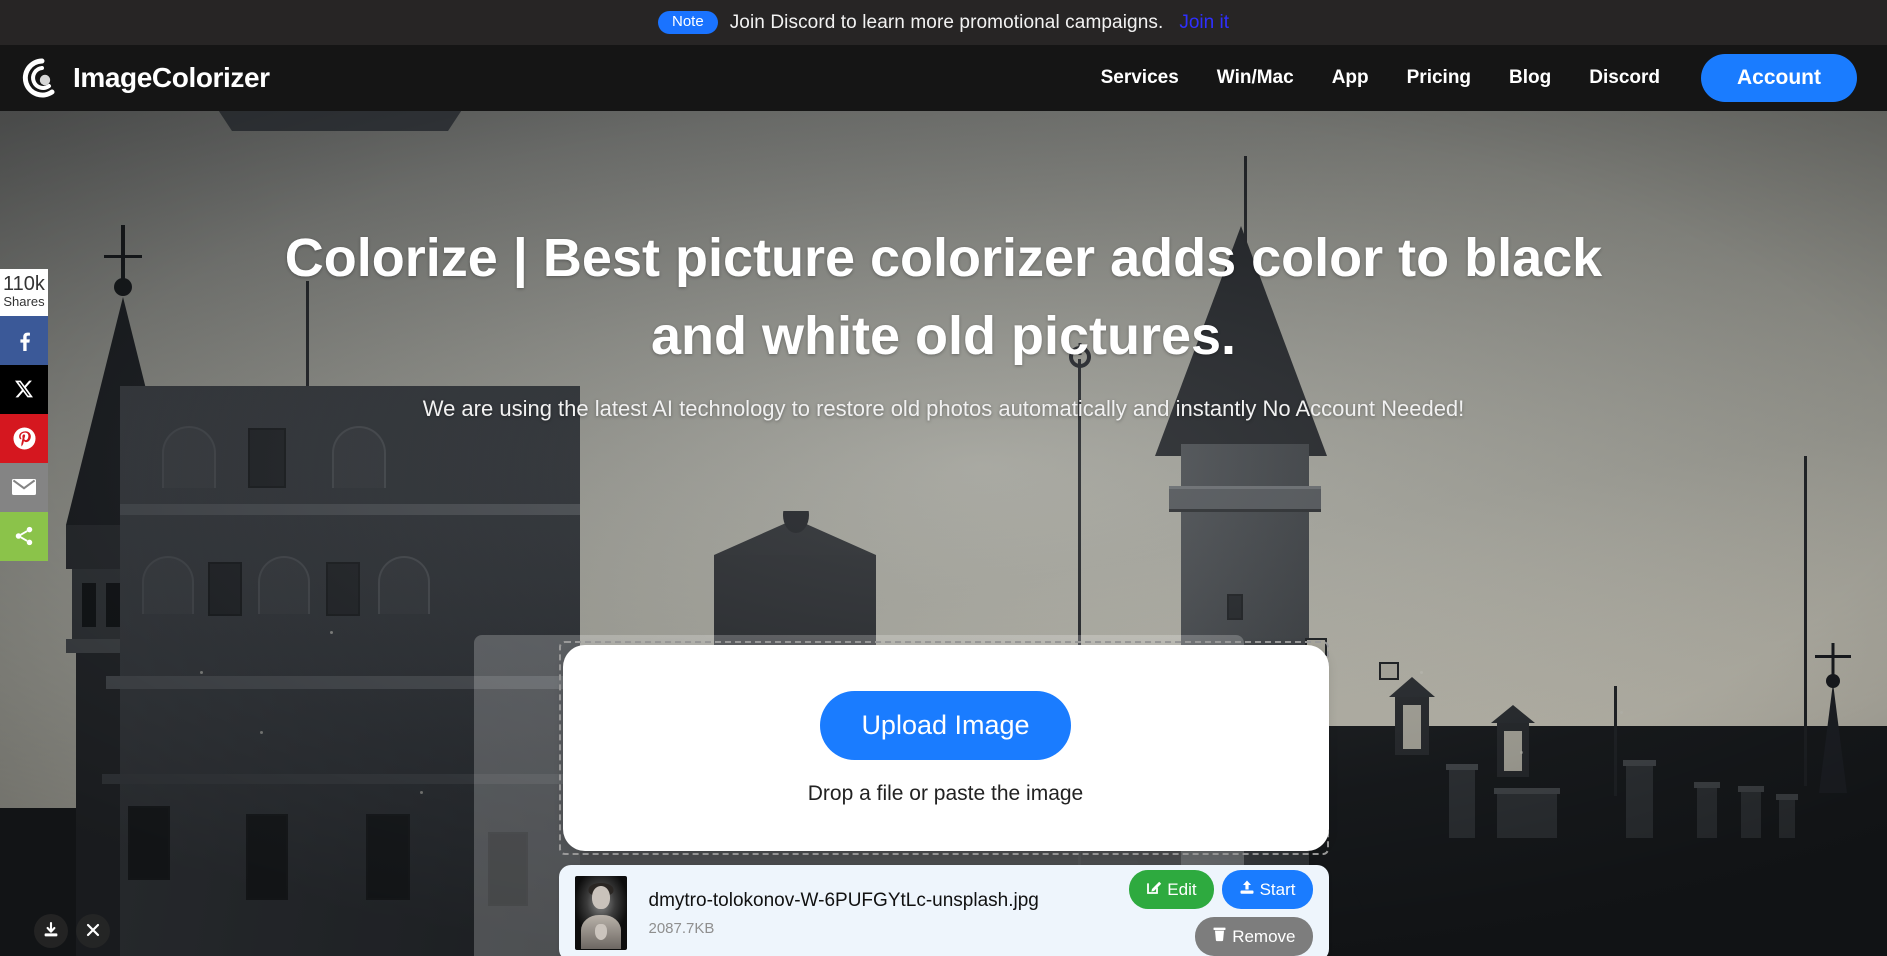 The width and height of the screenshot is (1887, 956). Describe the element at coordinates (42, 78) in the screenshot. I see `imagecolorizer-swirl-icon` at that location.